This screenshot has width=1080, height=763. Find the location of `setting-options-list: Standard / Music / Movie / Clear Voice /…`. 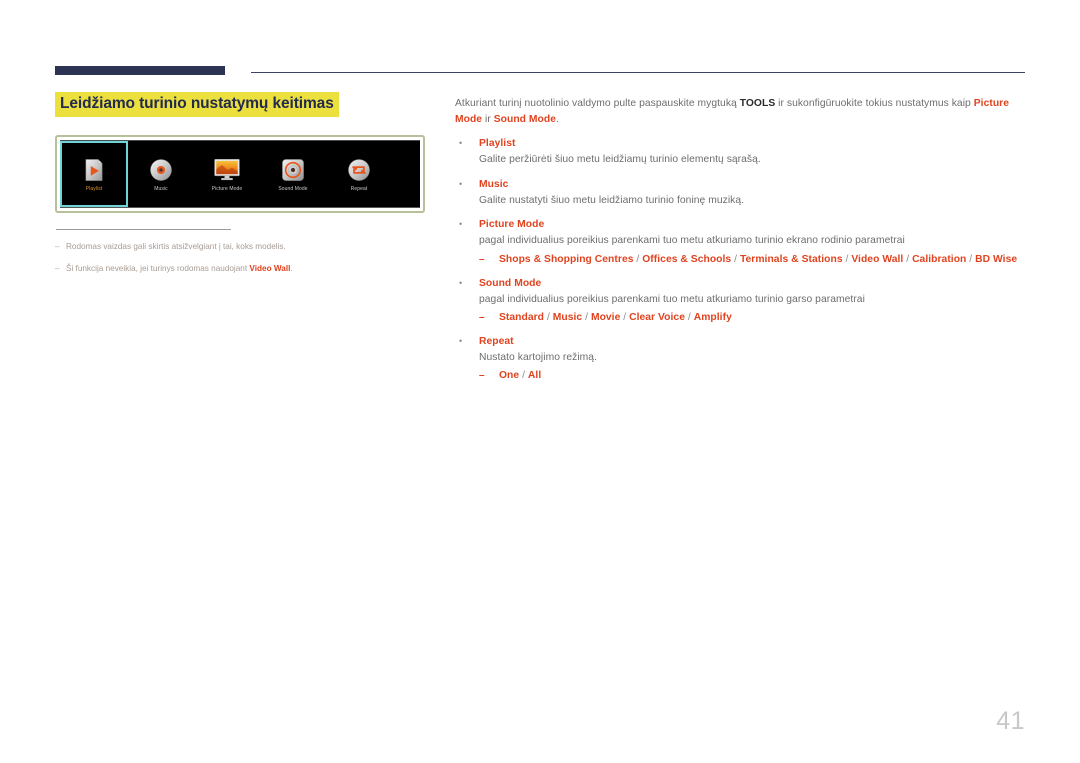

setting-options-list: Standard / Music / Movie / Clear Voice /… is located at coordinates (615, 318).